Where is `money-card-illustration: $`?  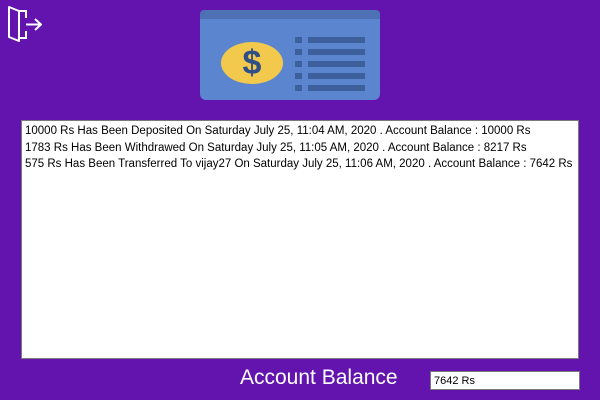 money-card-illustration: $ is located at coordinates (290, 55).